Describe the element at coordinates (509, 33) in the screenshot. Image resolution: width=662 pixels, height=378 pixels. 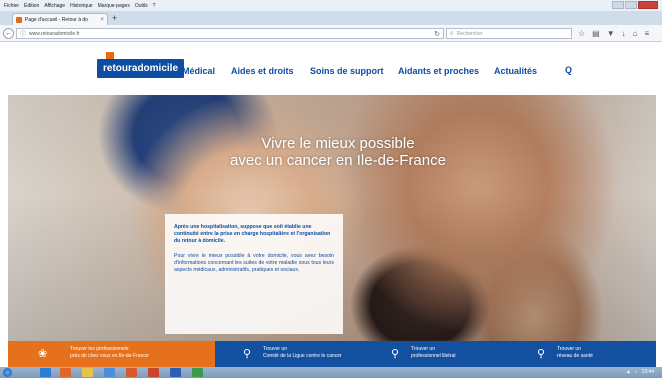
I see `search-bar: ⚲ Rechercher` at that location.